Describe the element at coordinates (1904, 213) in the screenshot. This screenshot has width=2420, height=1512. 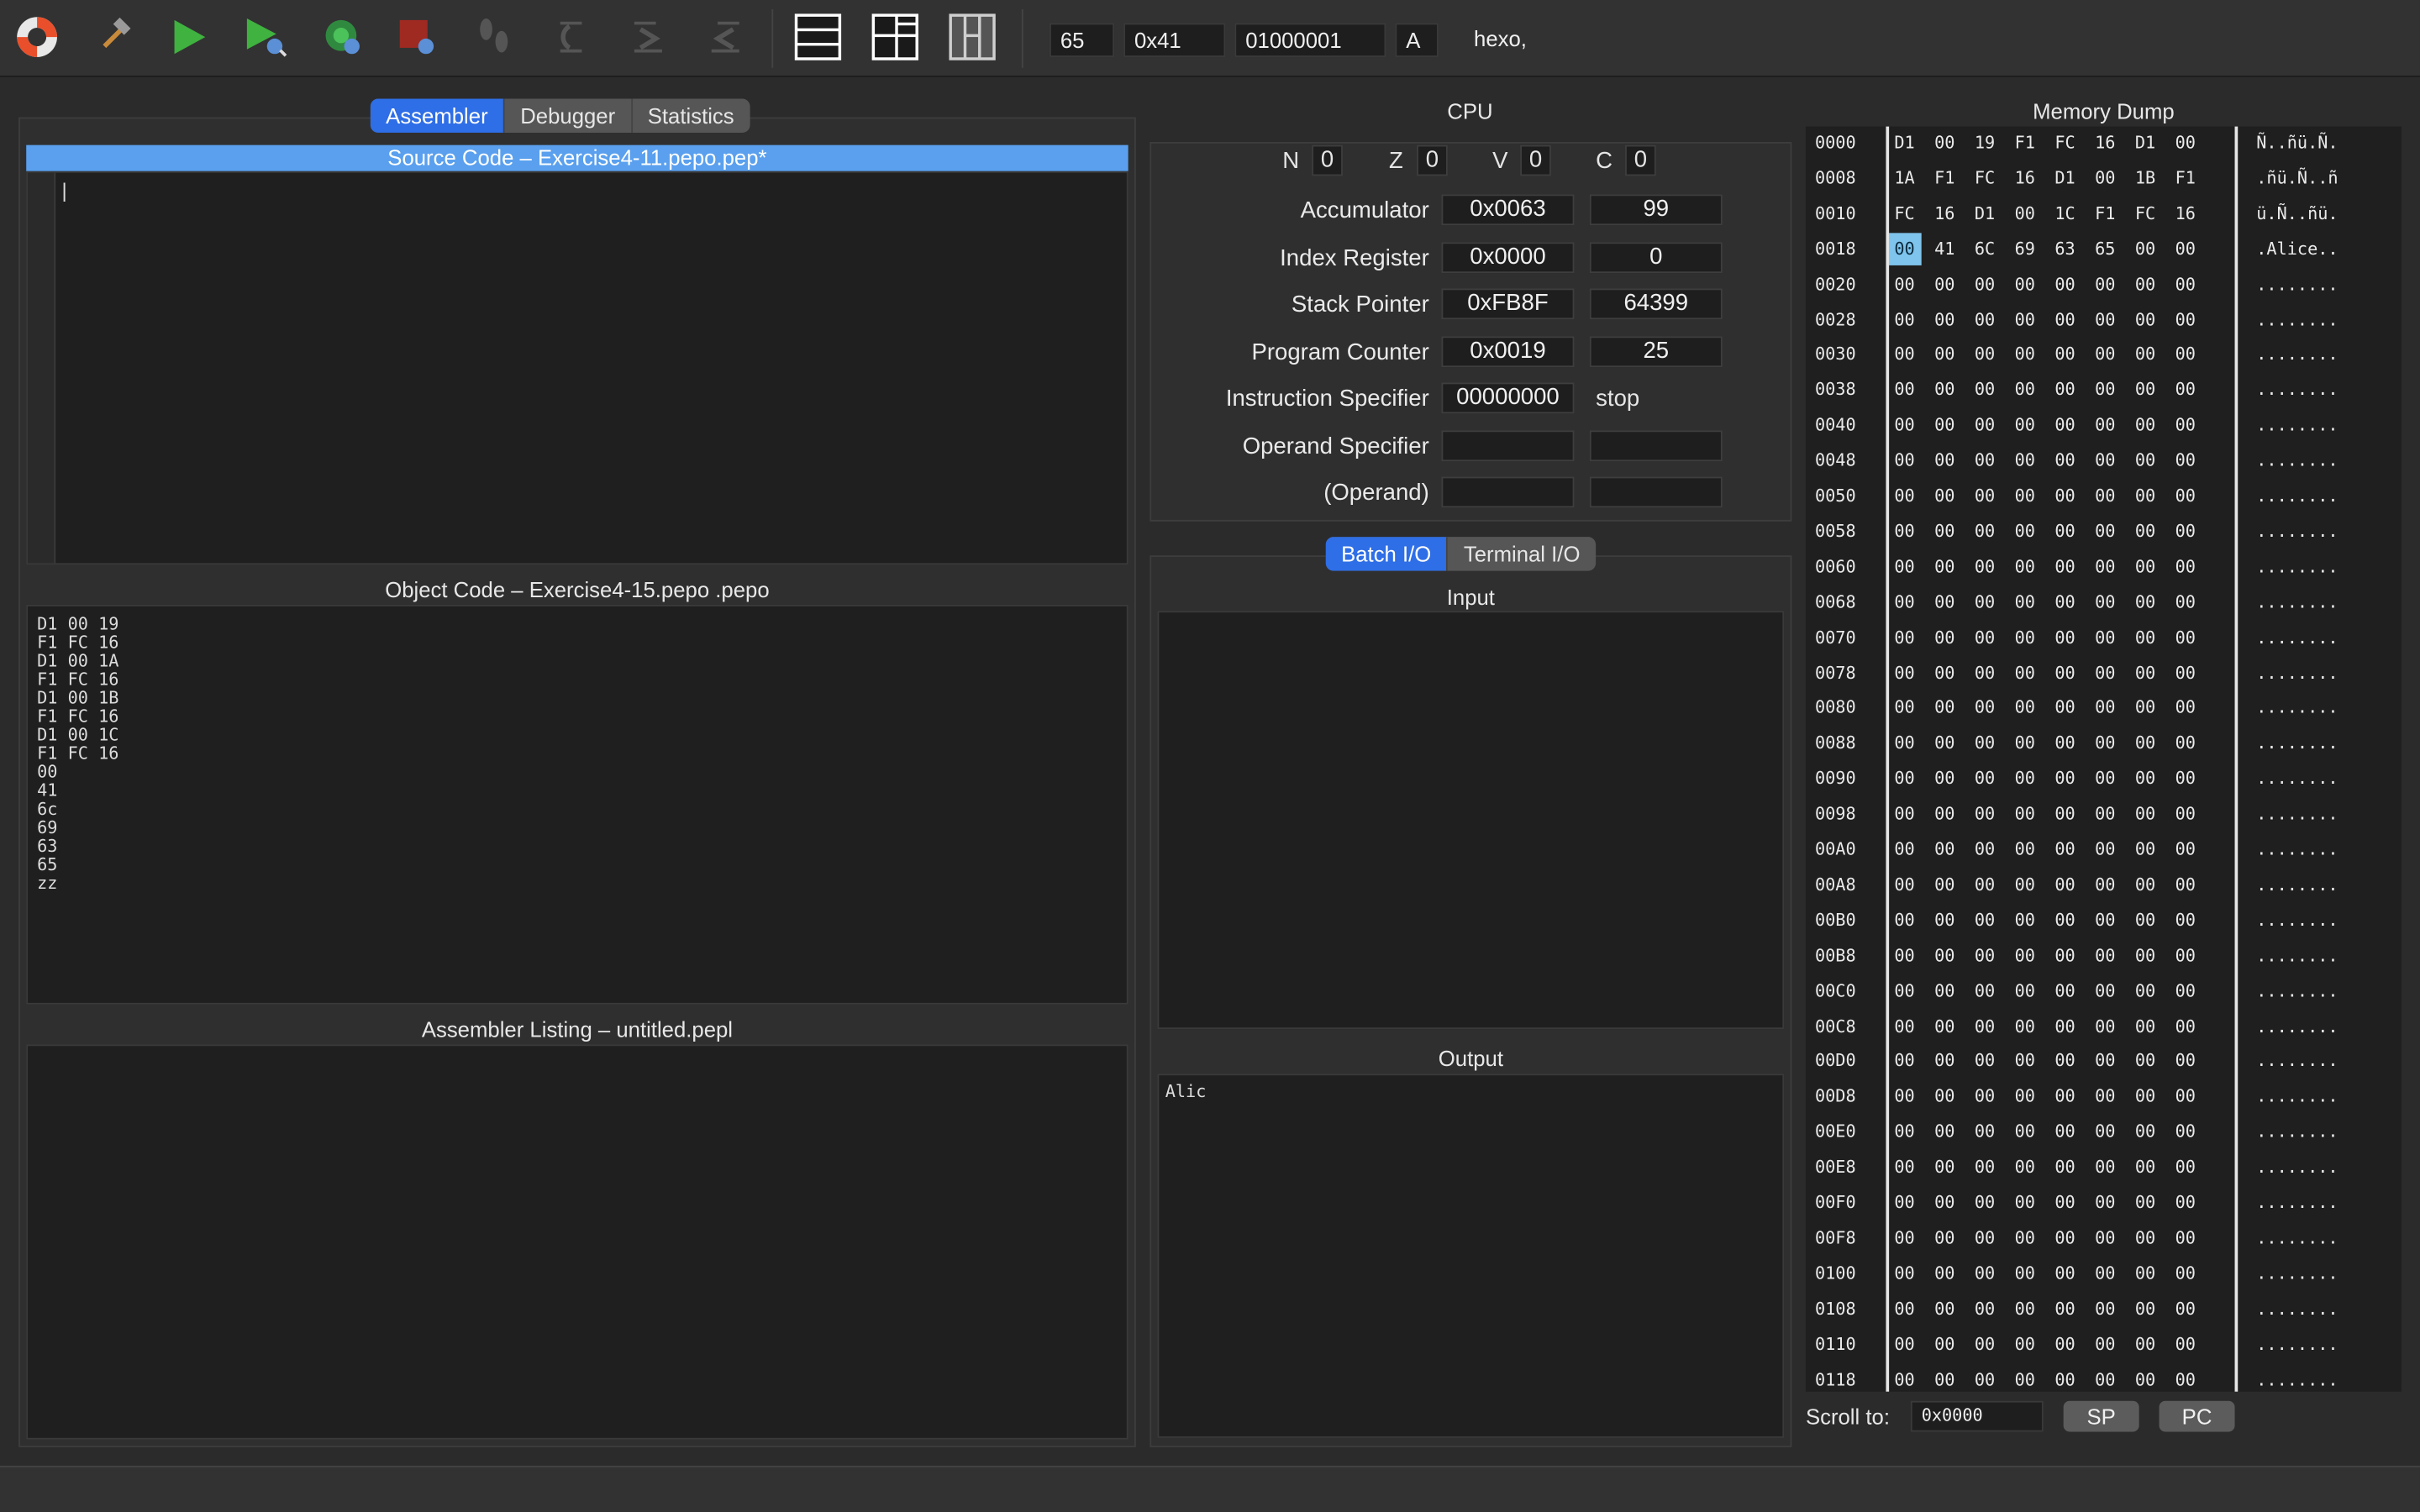
I see `memory-byte: FC` at that location.